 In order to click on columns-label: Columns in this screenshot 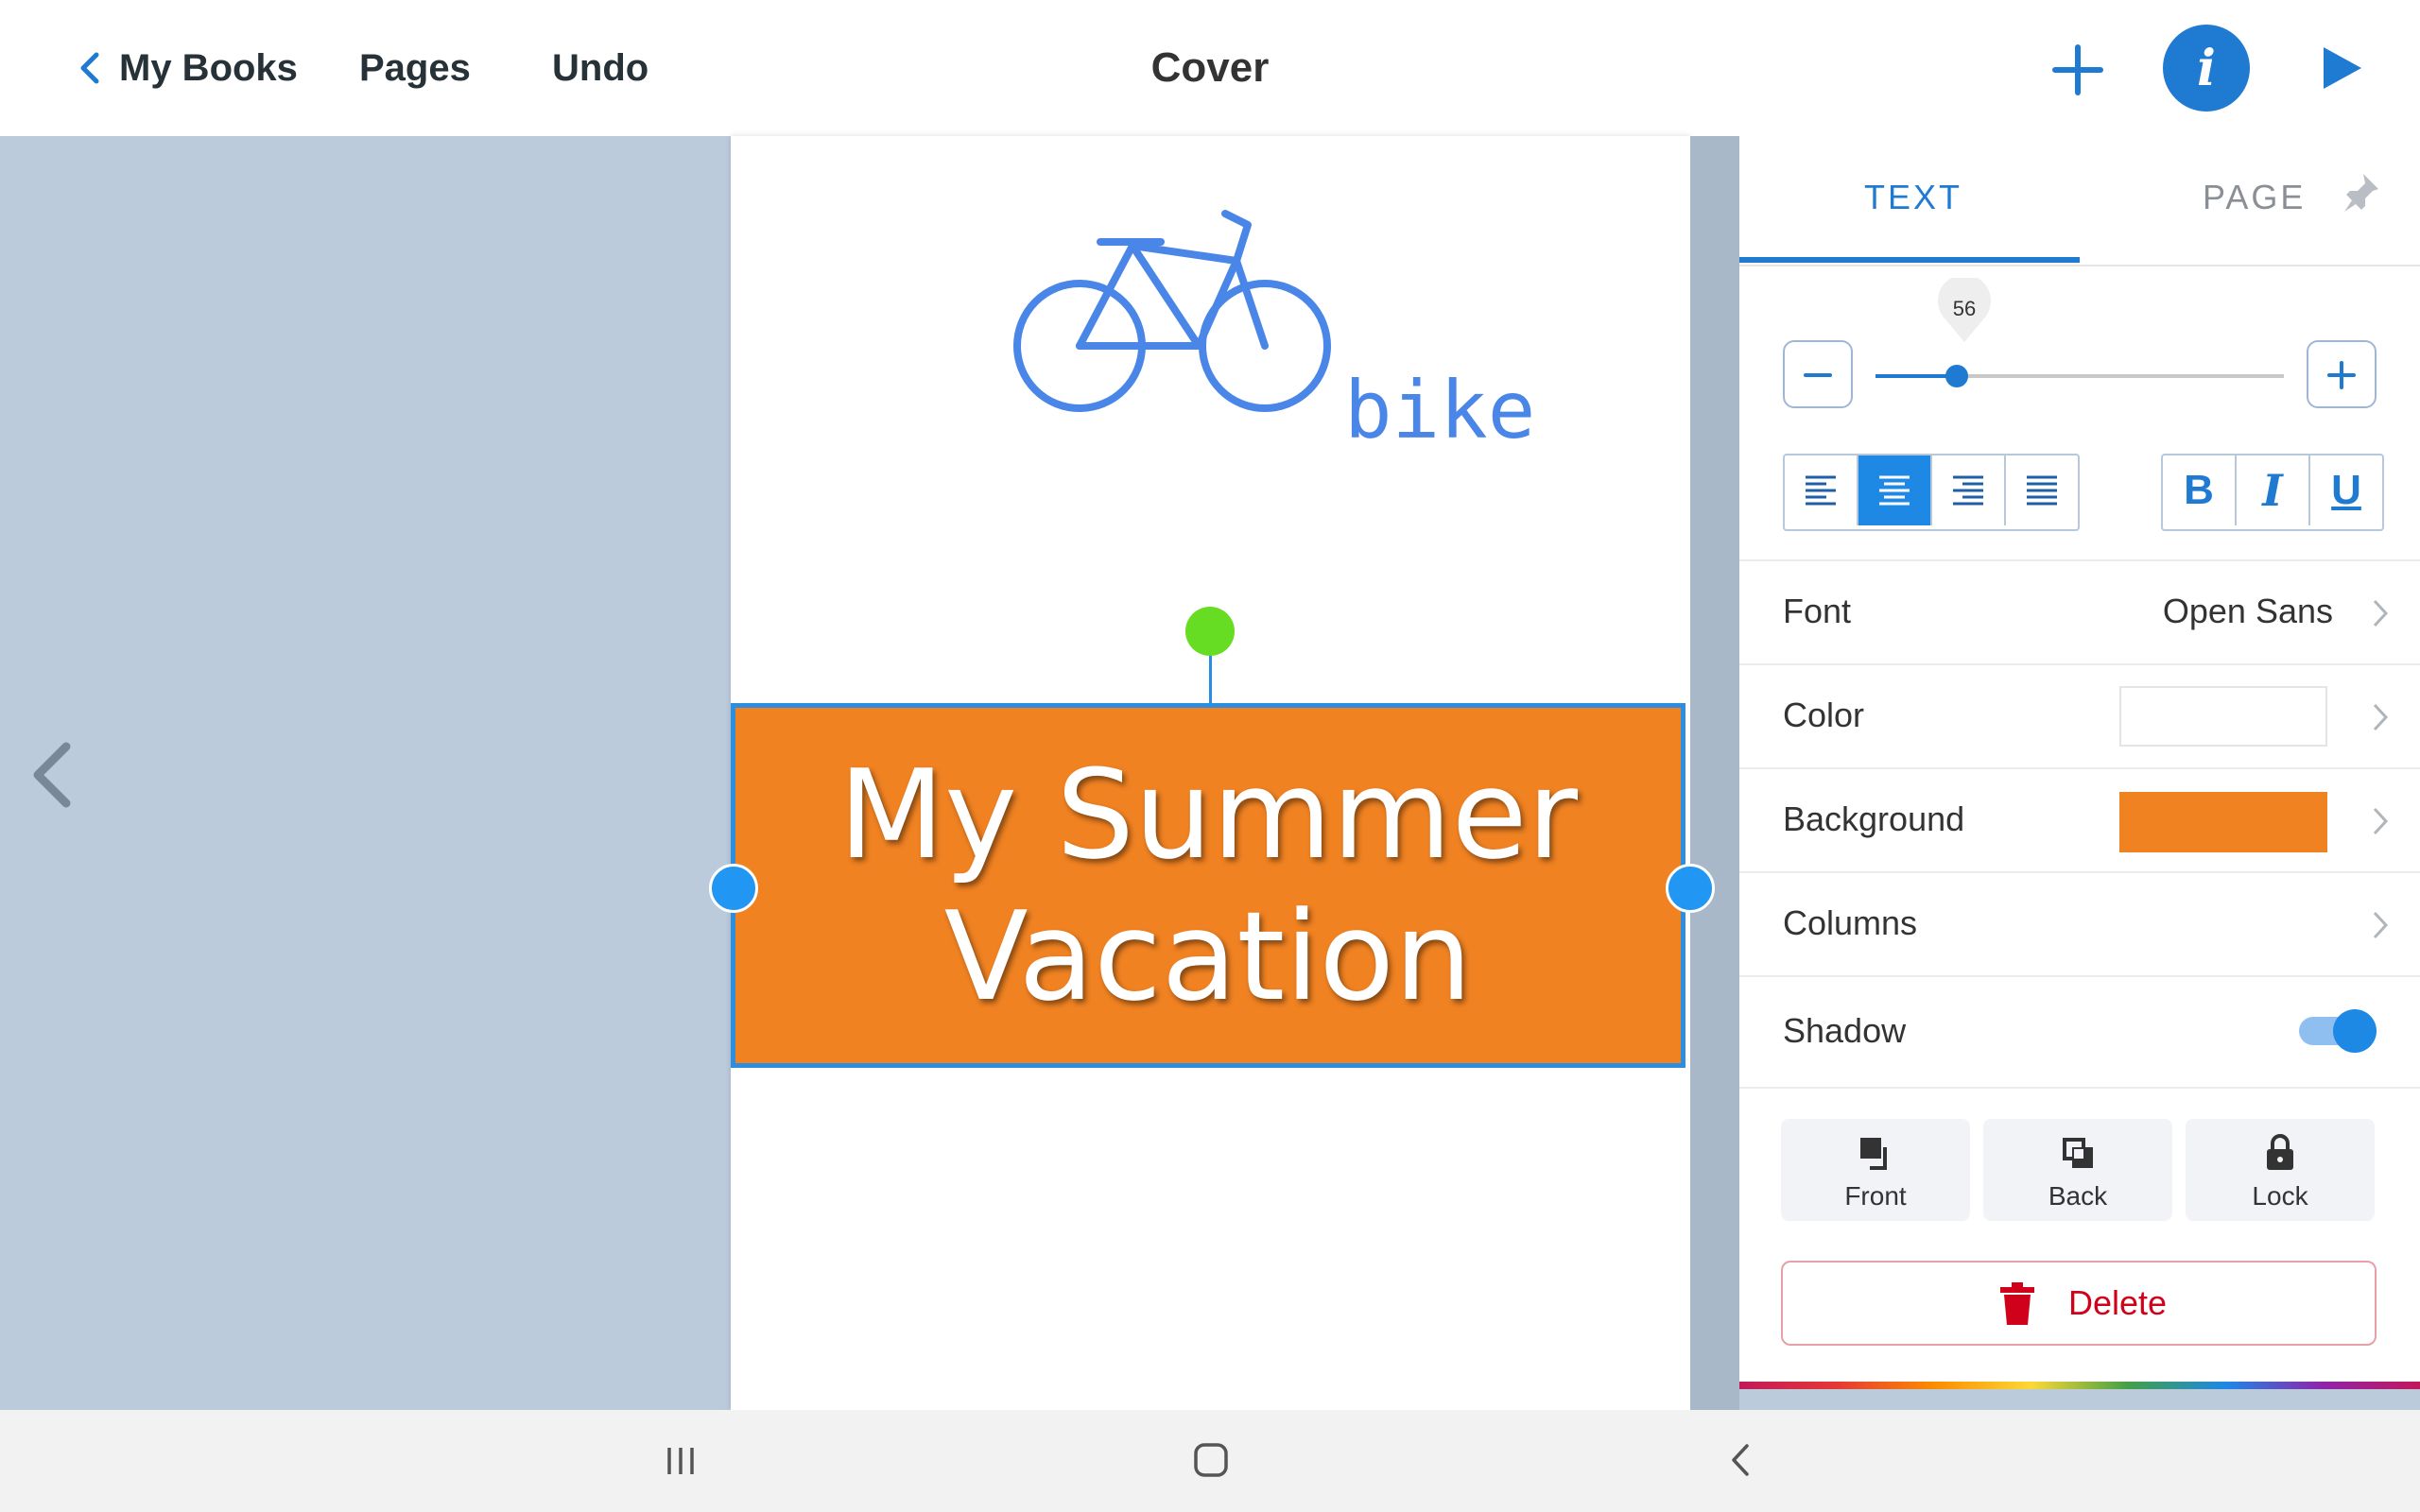, I will do `click(1850, 922)`.